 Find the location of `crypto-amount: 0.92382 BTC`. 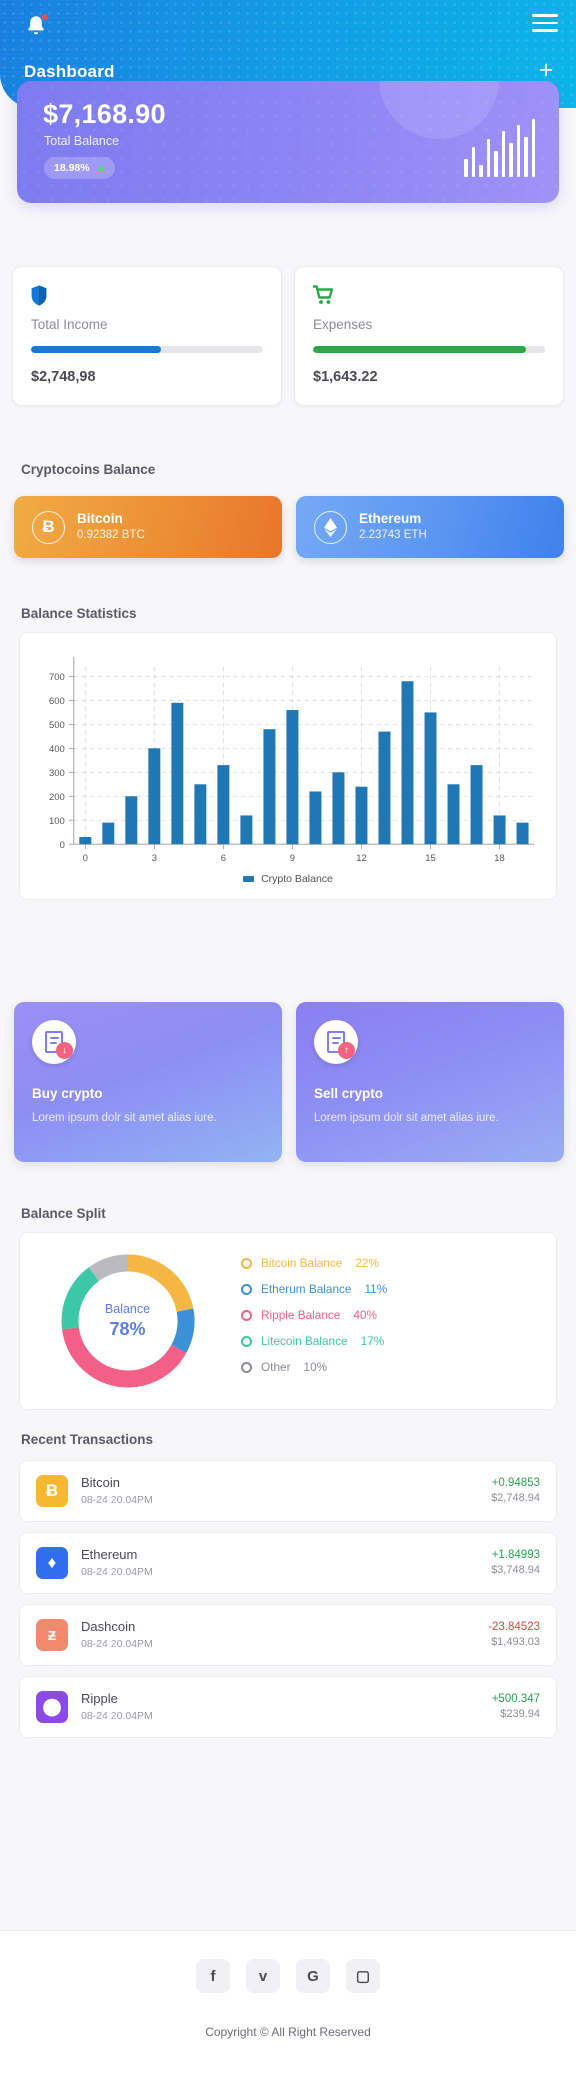

crypto-amount: 0.92382 BTC is located at coordinates (111, 535).